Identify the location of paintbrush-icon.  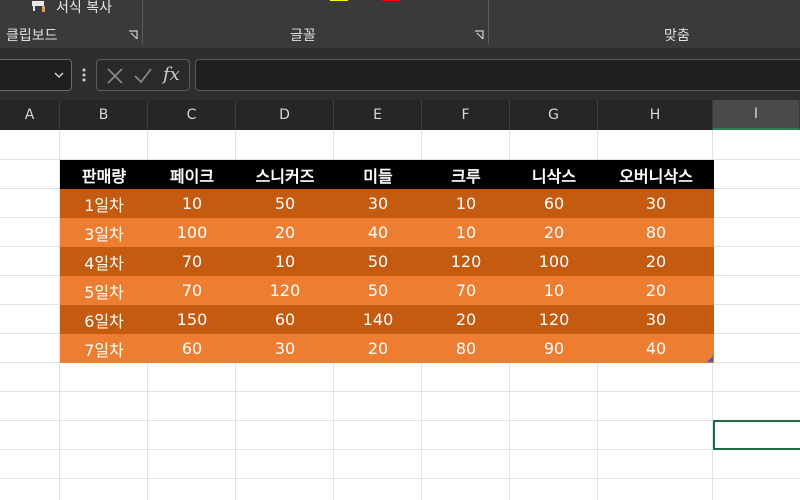
(38, 6).